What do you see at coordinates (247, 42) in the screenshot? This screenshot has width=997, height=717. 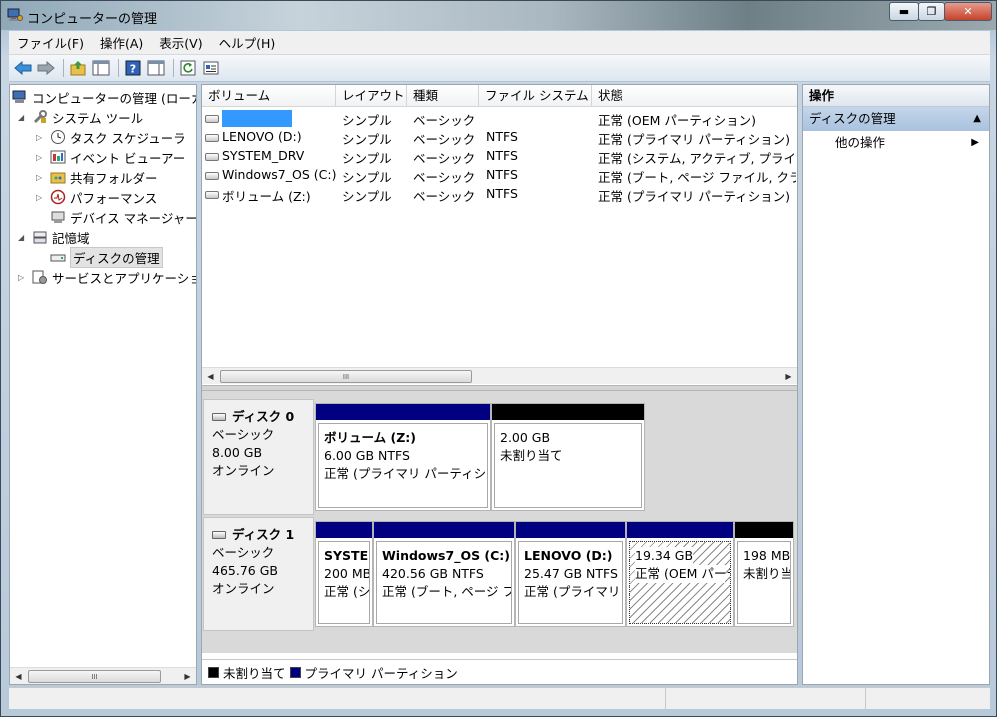 I see `menu-help: ヘルプ(H)` at bounding box center [247, 42].